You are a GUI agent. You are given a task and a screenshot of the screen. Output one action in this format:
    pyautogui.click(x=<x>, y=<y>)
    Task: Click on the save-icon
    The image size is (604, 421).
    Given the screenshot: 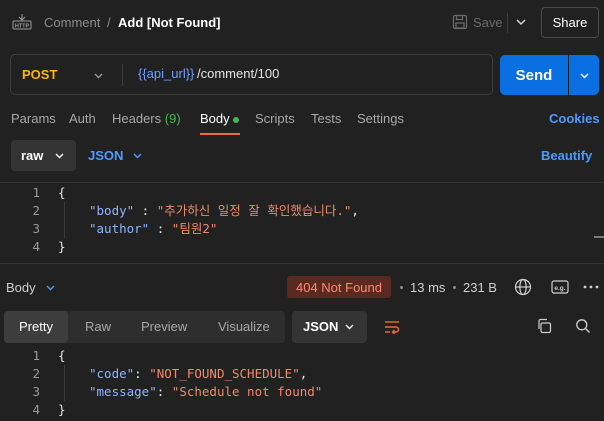 What is the action you would take?
    pyautogui.click(x=460, y=22)
    